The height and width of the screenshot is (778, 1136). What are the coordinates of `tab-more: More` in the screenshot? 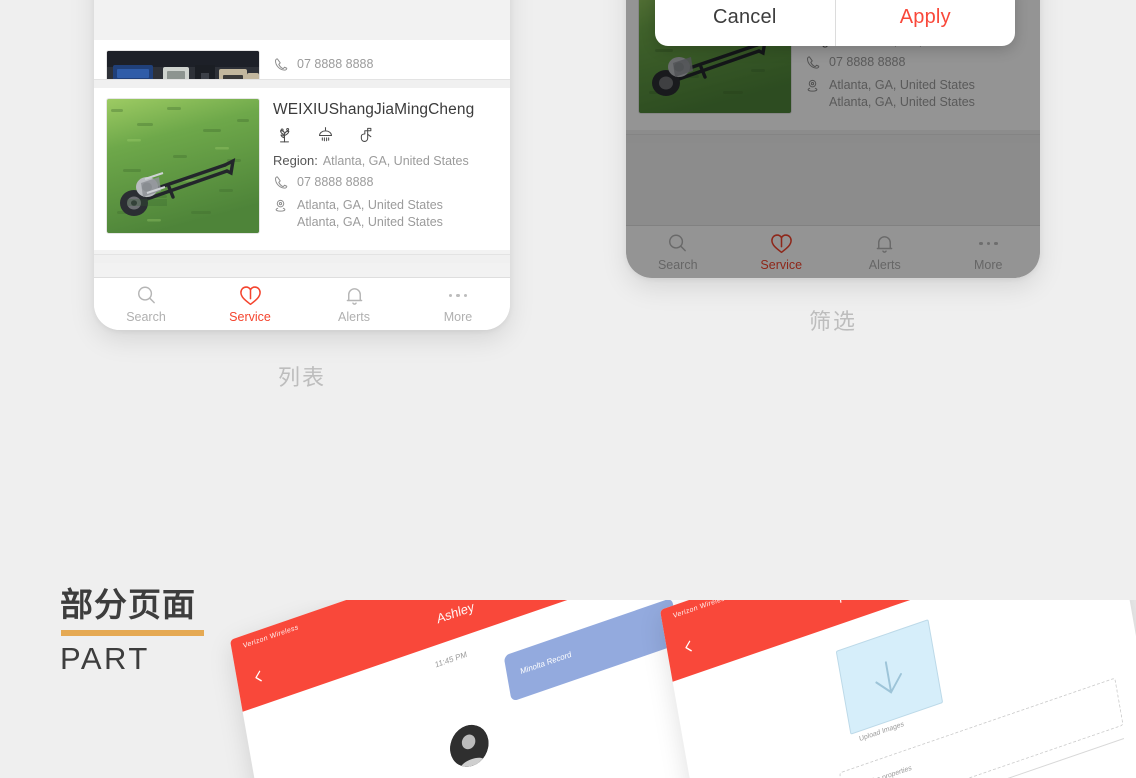 It's located at (458, 304).